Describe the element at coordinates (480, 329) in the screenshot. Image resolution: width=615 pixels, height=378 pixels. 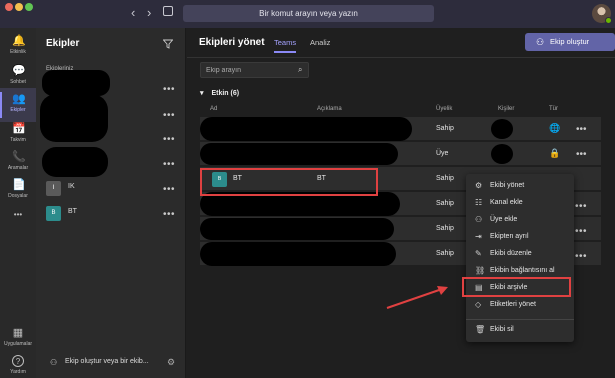
I see `trash-icon: 🗑` at that location.